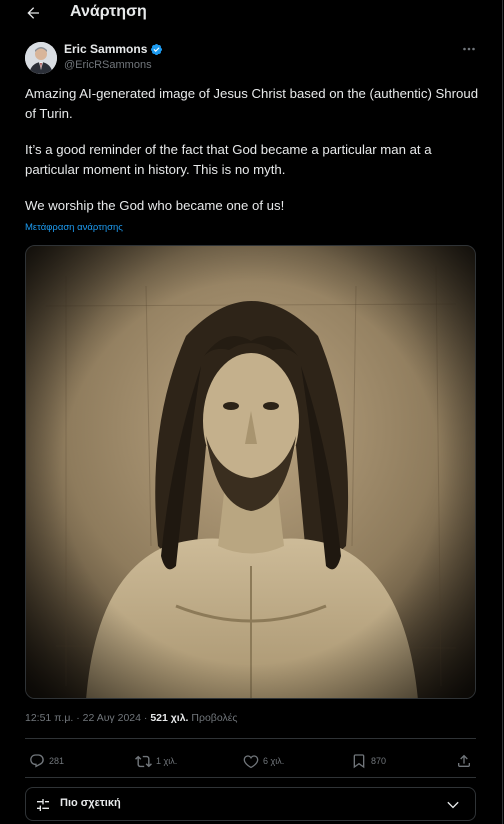  Describe the element at coordinates (57, 761) in the screenshot. I see `reply-count: 281` at that location.